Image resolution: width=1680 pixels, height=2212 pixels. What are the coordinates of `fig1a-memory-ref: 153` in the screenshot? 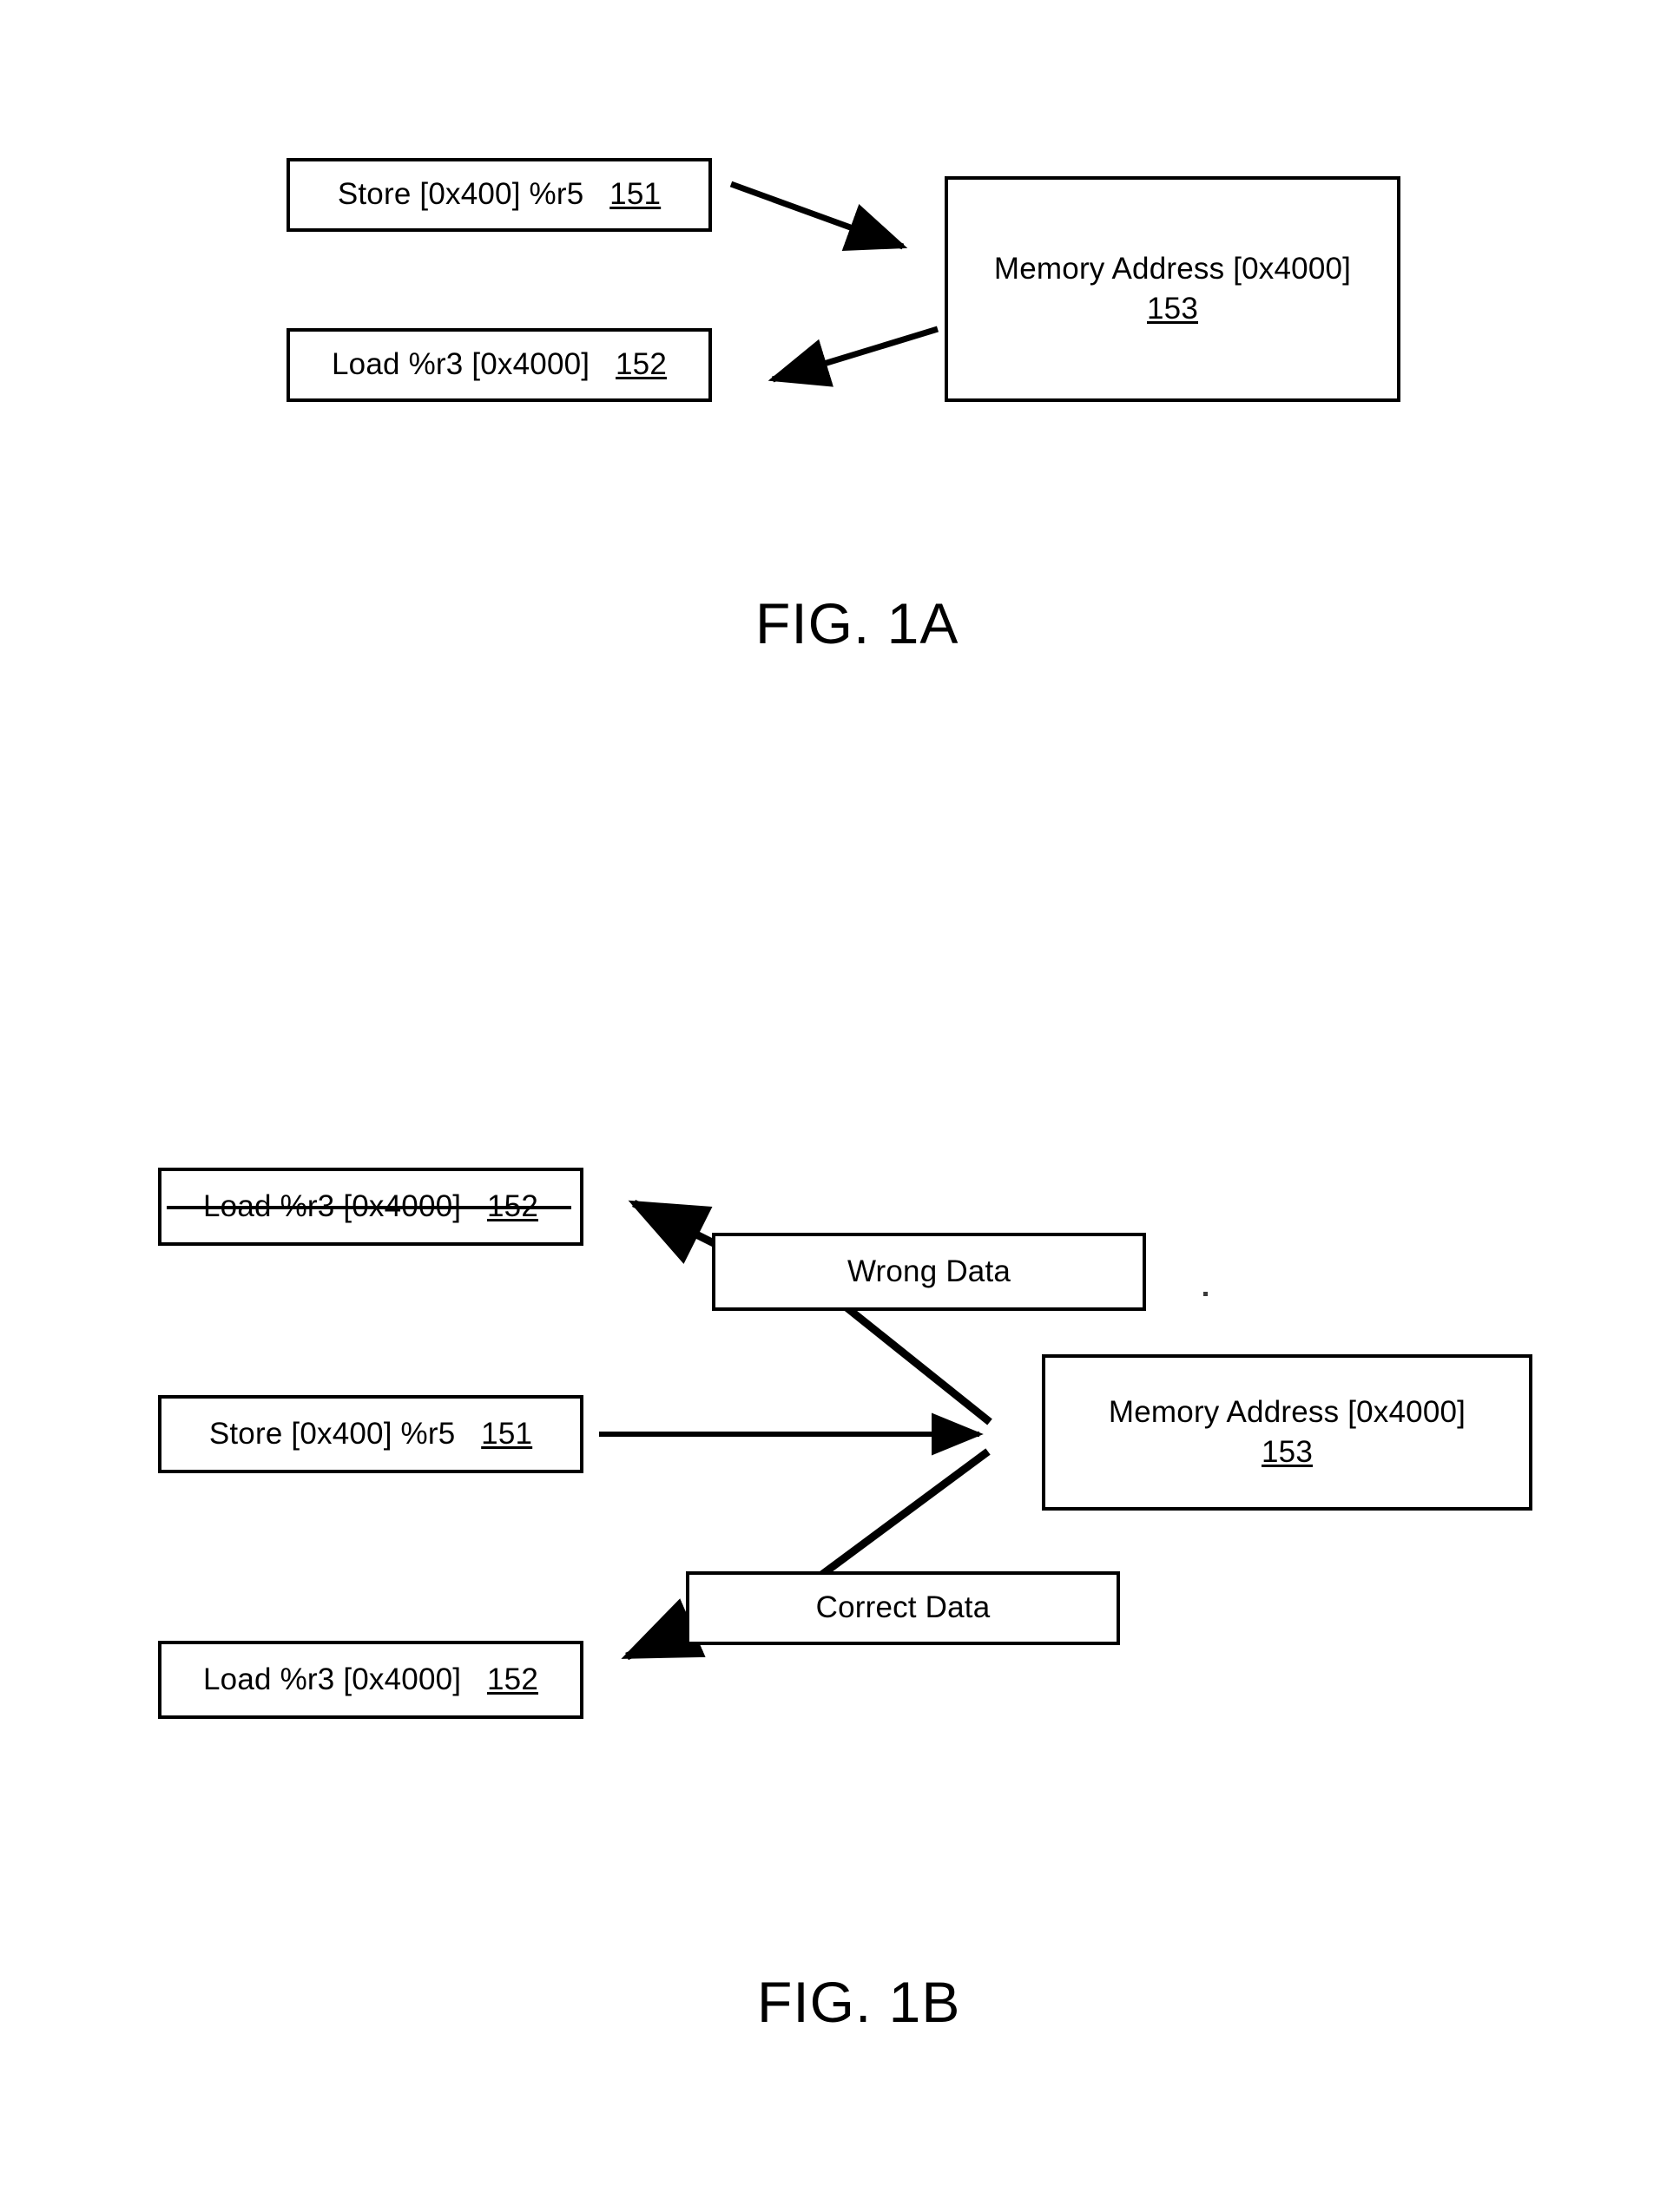 It's located at (1172, 309).